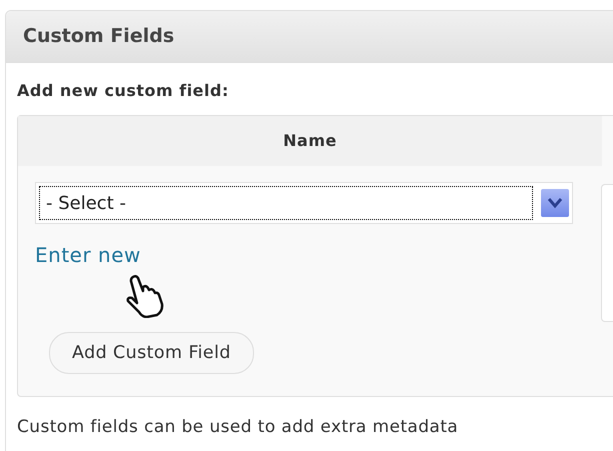 The image size is (613, 451). Describe the element at coordinates (310, 141) in the screenshot. I see `column-header: Name` at that location.